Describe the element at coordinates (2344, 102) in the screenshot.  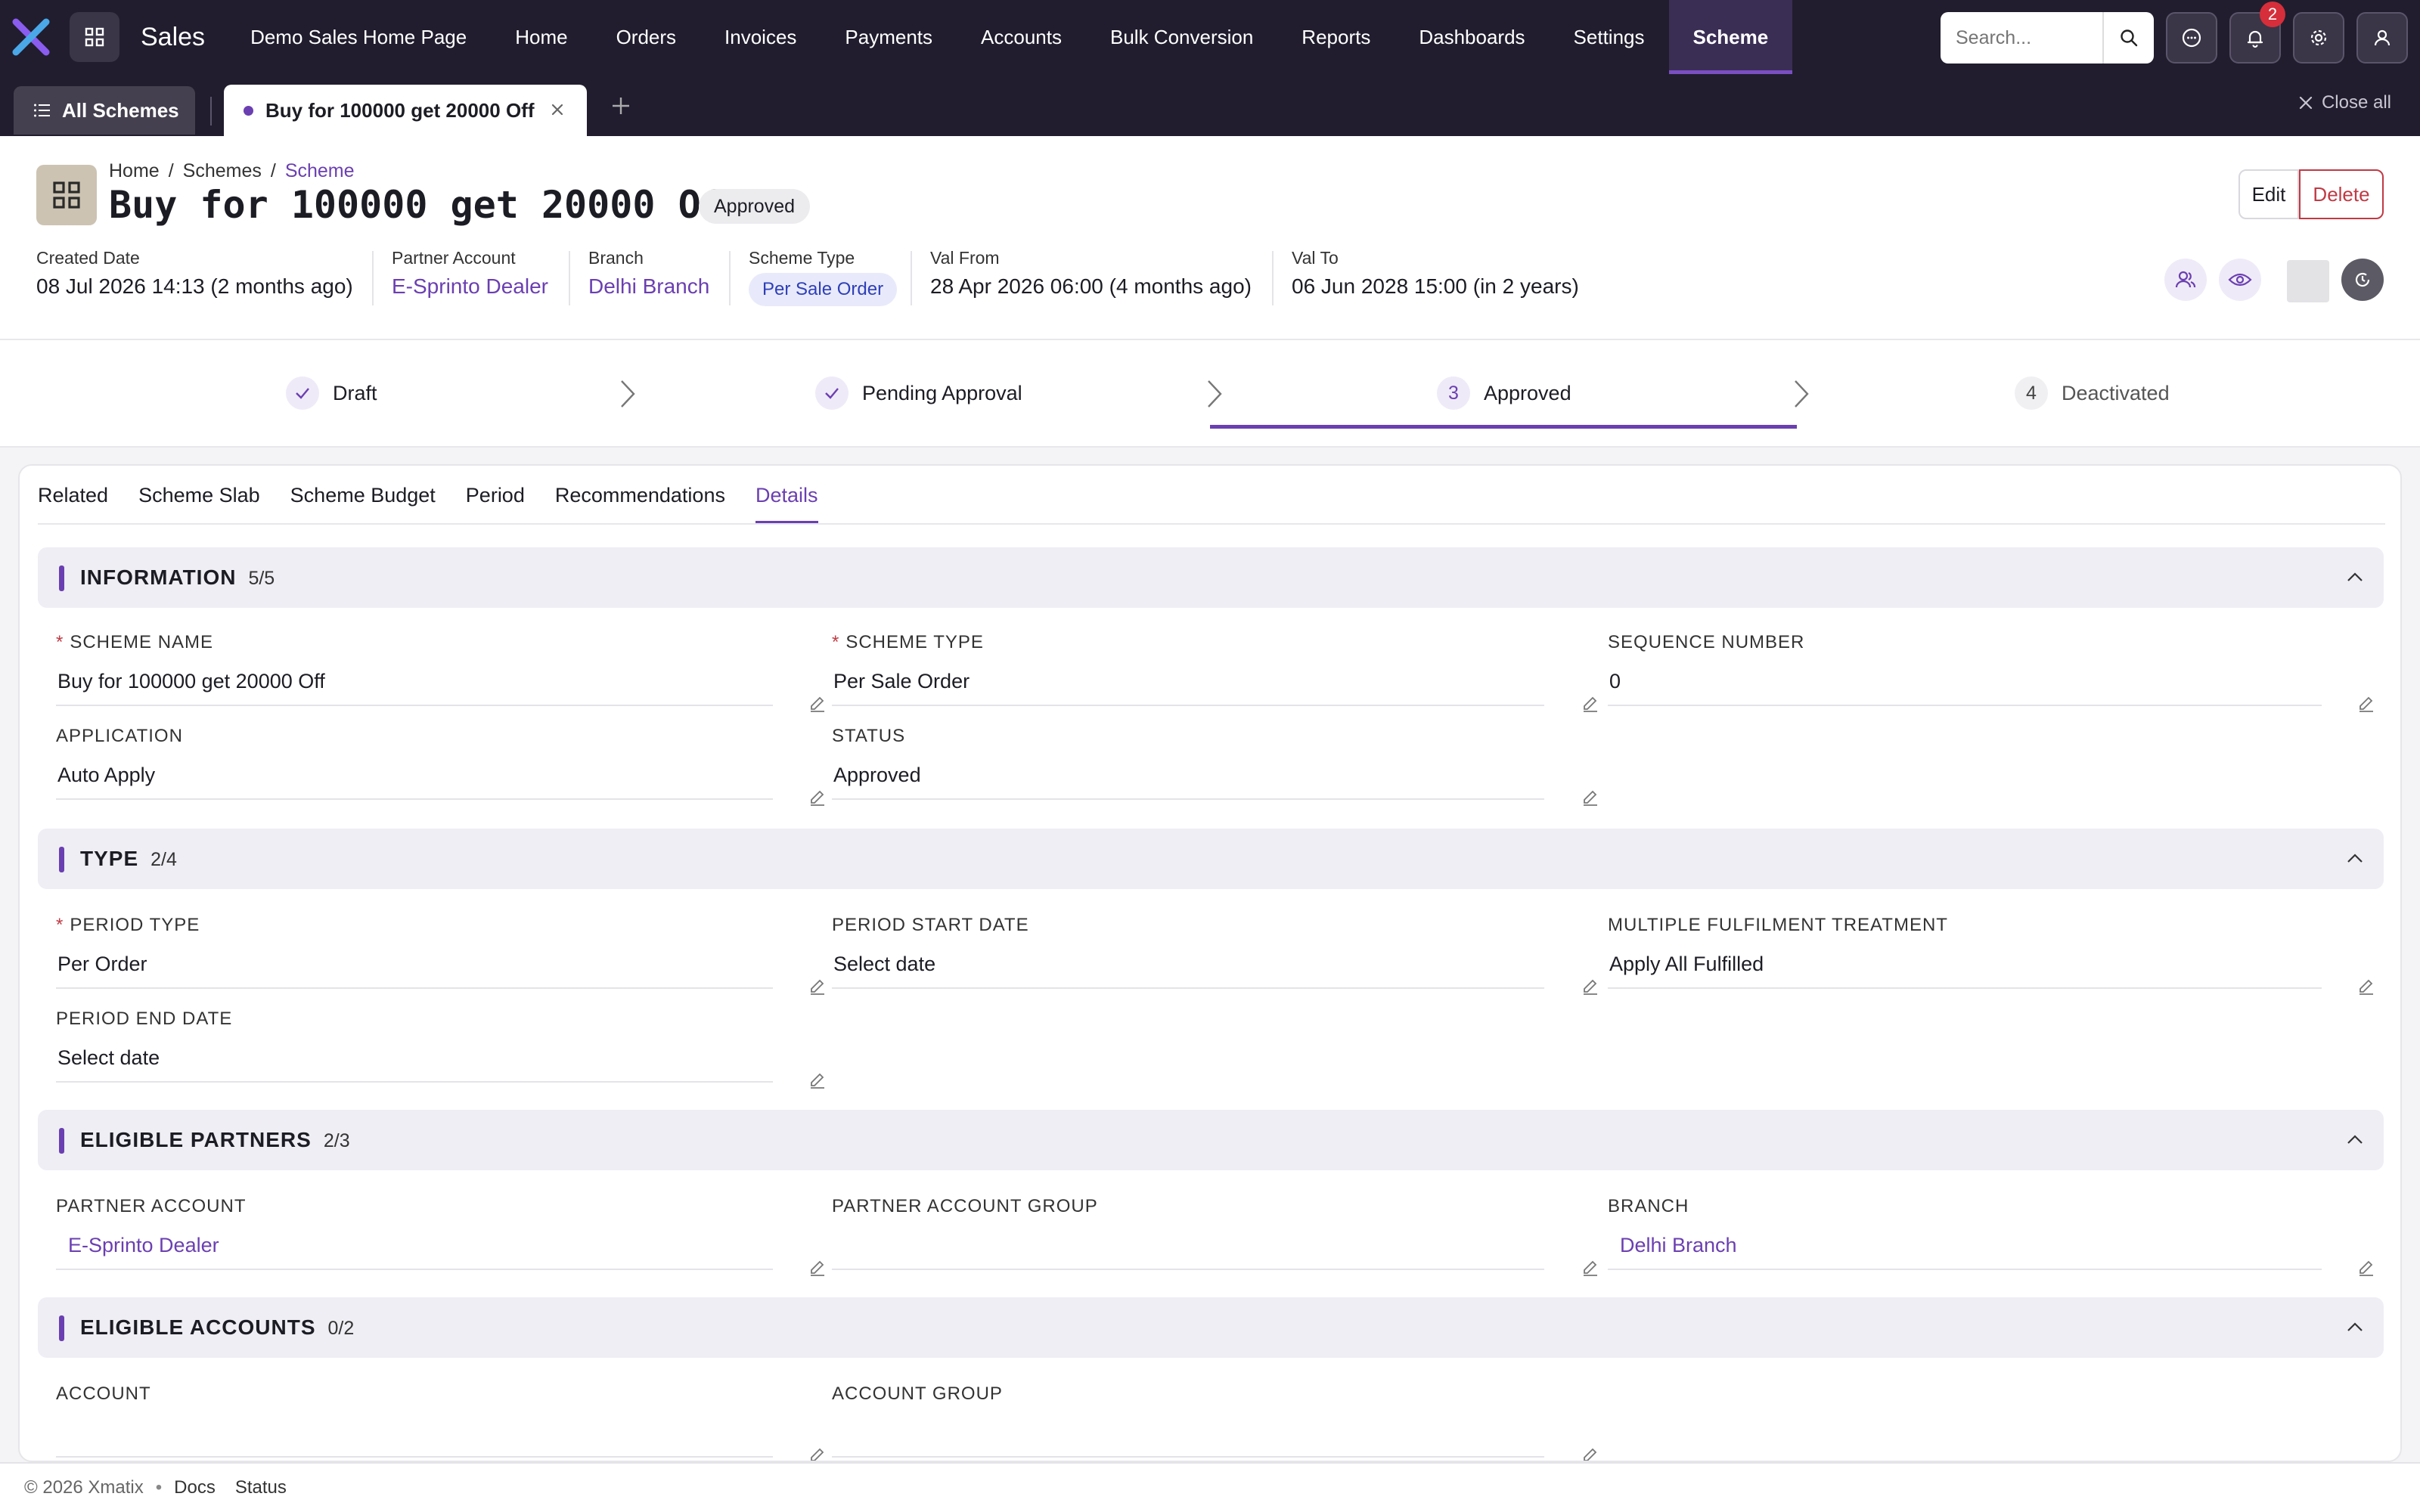
I see `close-all-tabs-button: Close all` at that location.